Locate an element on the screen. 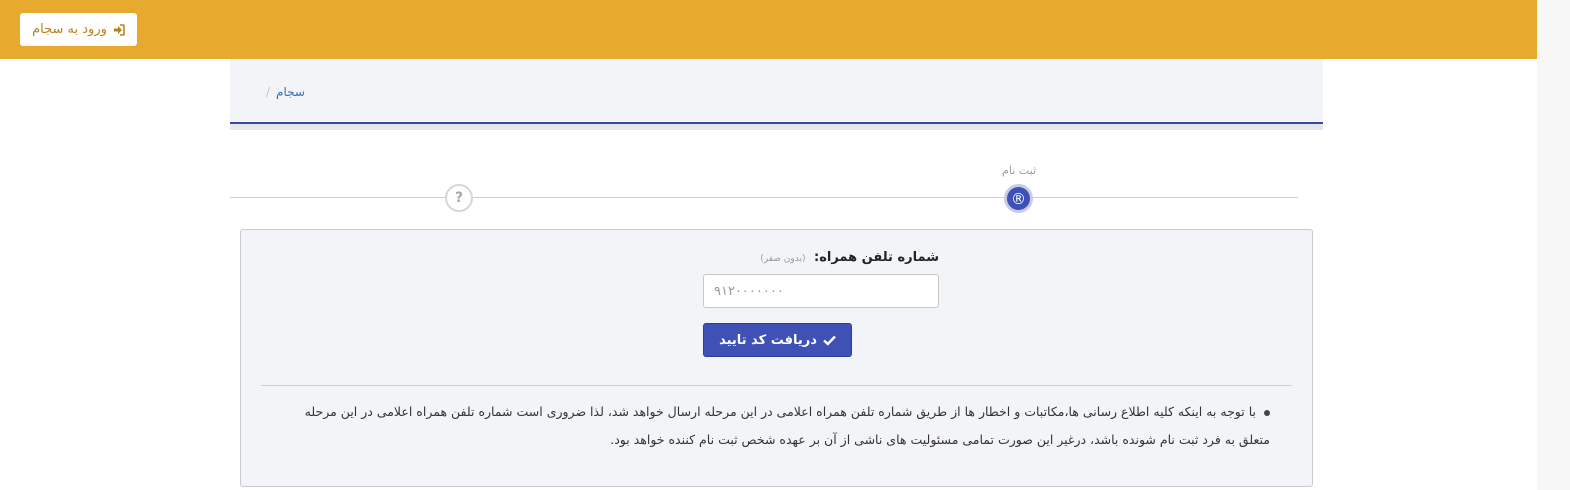 Image resolution: width=1570 pixels, height=490 pixels. sign-in-icon is located at coordinates (119, 29).